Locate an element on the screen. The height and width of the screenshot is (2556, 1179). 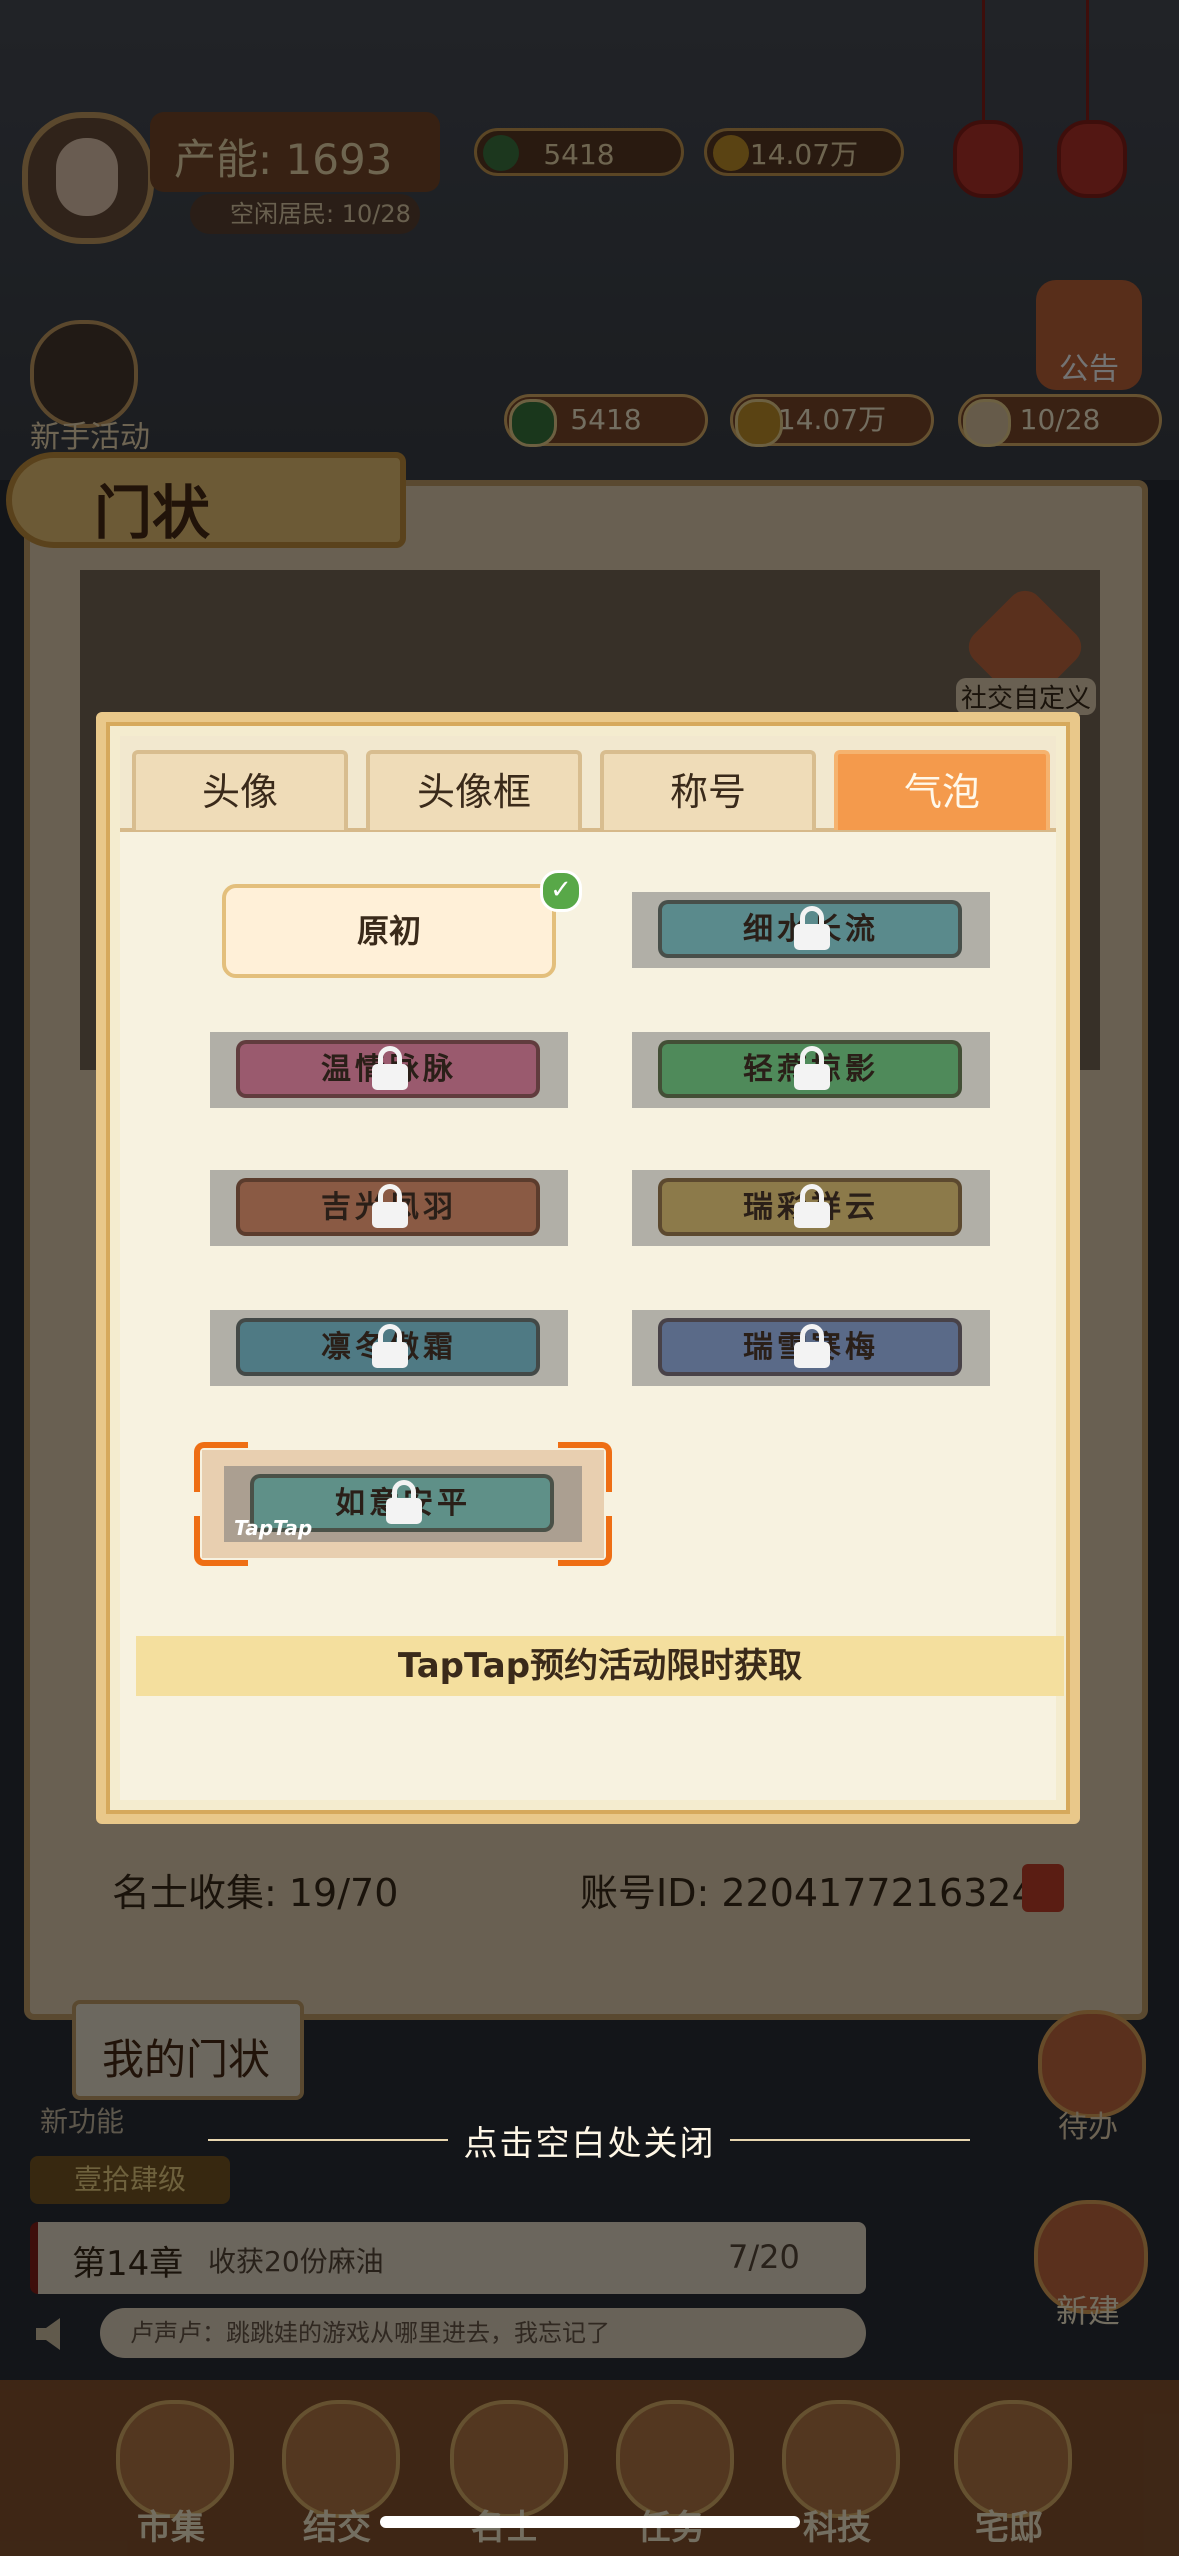
currency-gold: 14.07万 is located at coordinates (832, 420).